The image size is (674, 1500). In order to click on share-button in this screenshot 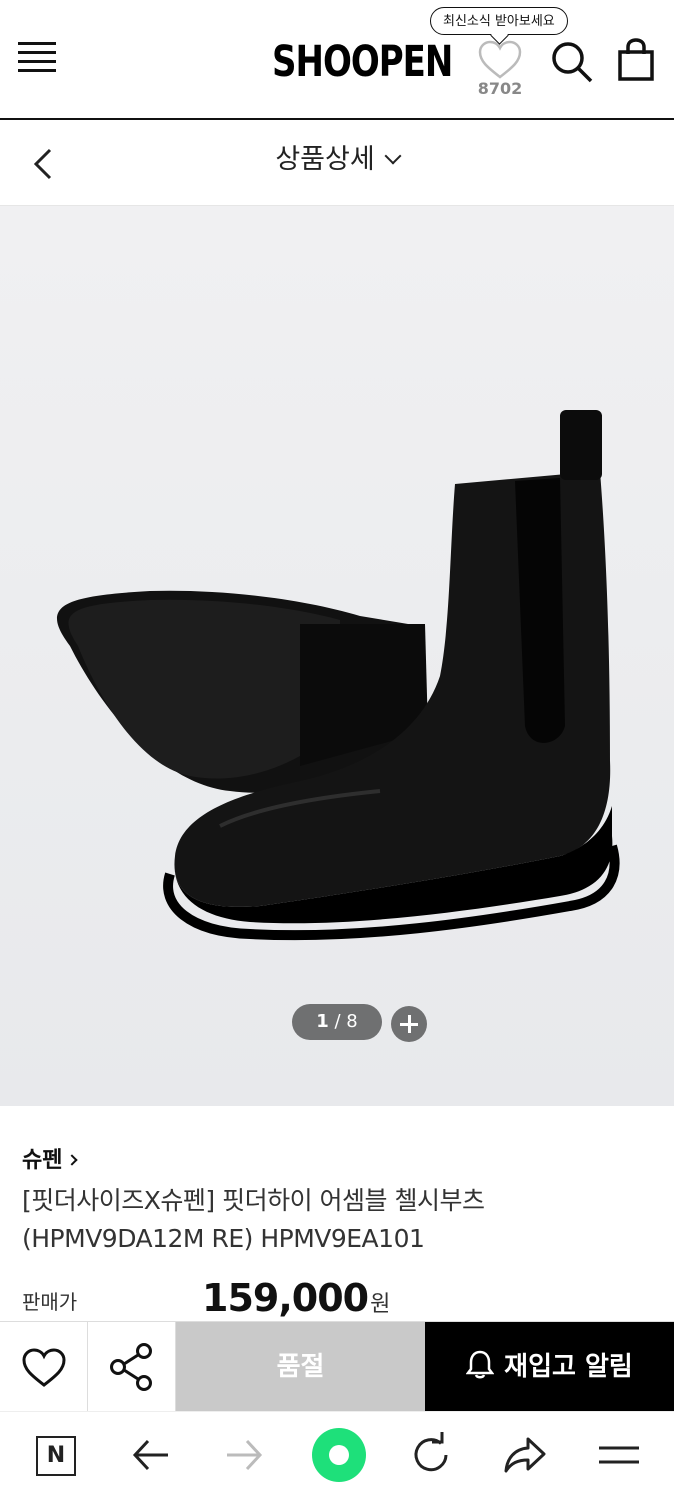, I will do `click(132, 1367)`.